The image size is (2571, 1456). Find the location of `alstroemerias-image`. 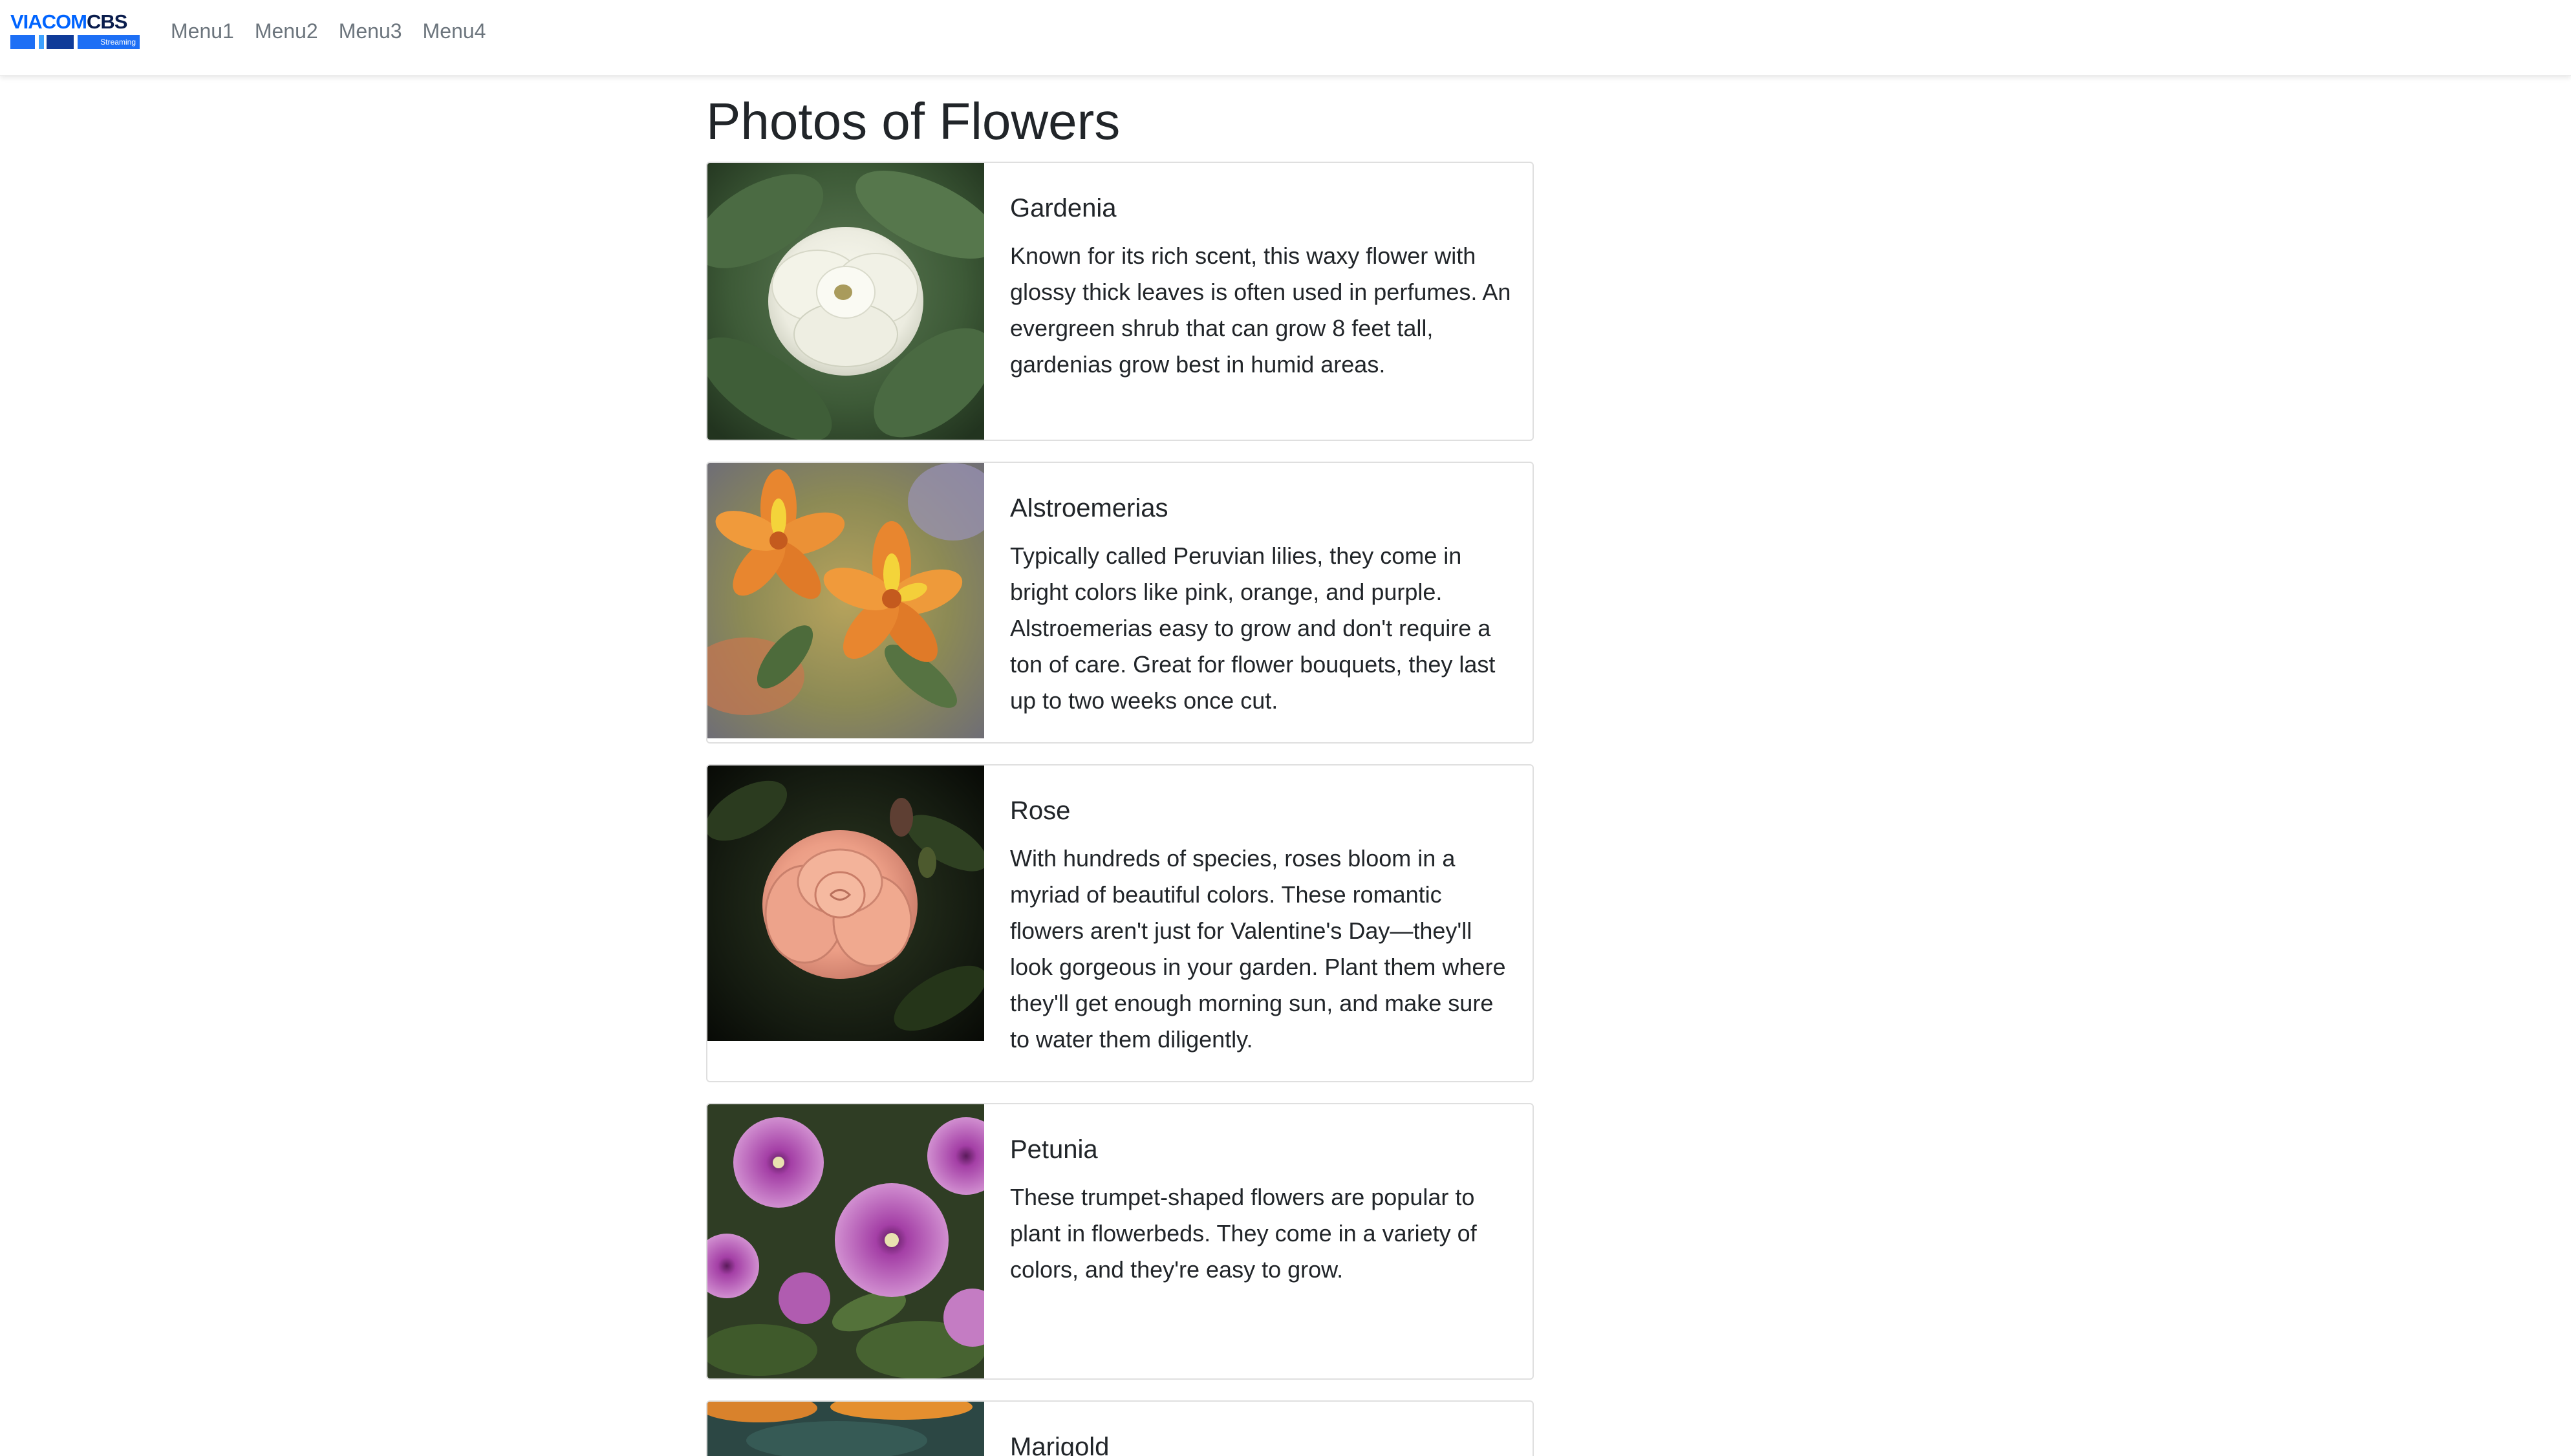

alstroemerias-image is located at coordinates (845, 600).